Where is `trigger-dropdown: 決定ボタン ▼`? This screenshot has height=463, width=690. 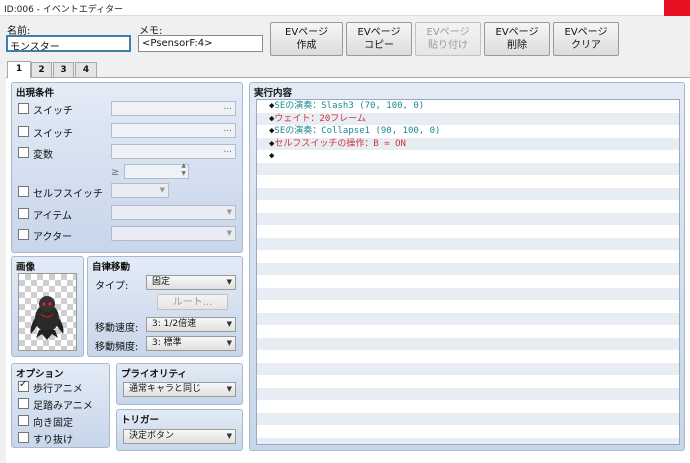
trigger-dropdown: 決定ボタン ▼ is located at coordinates (179, 436).